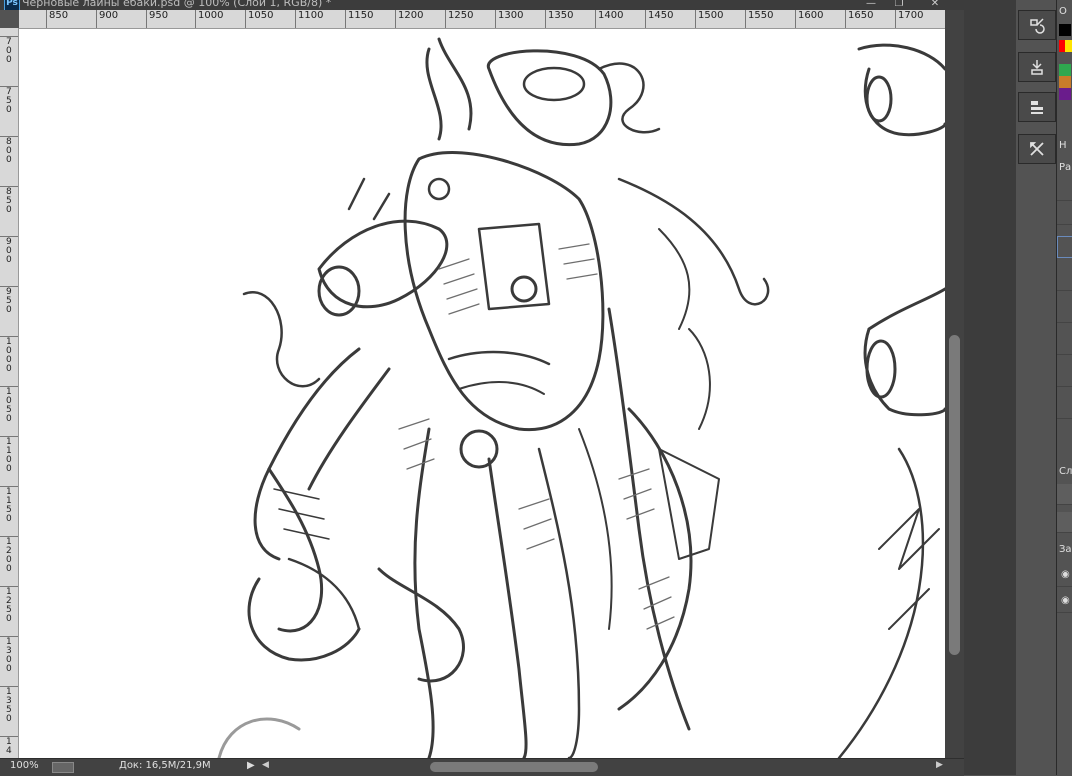 This screenshot has width=1072, height=776. What do you see at coordinates (24, 765) in the screenshot?
I see `zoom-level-field: 100%` at bounding box center [24, 765].